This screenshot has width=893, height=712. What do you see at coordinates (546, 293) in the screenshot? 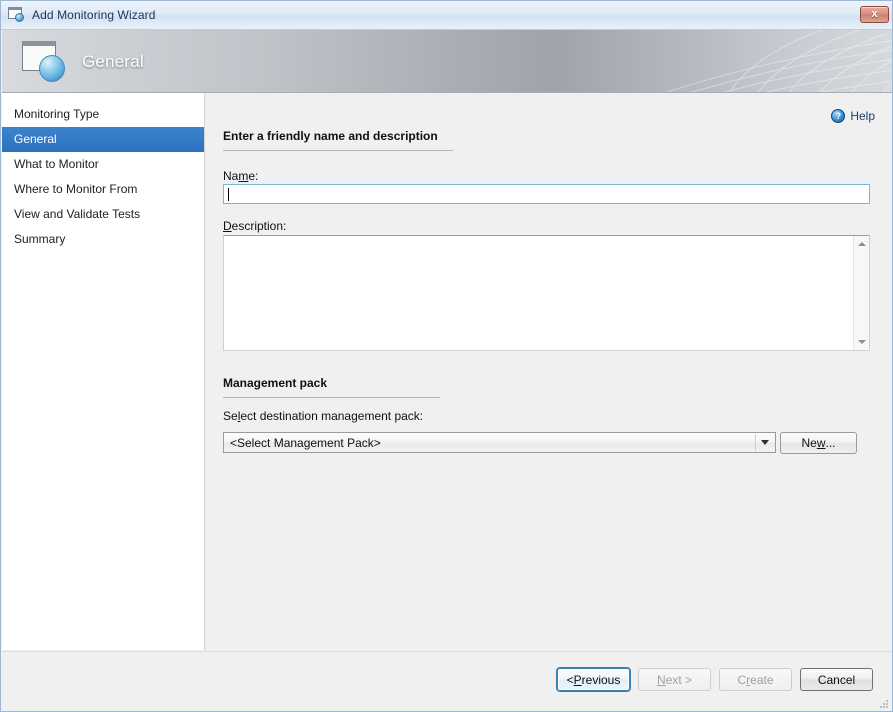
I see `description-textarea` at bounding box center [546, 293].